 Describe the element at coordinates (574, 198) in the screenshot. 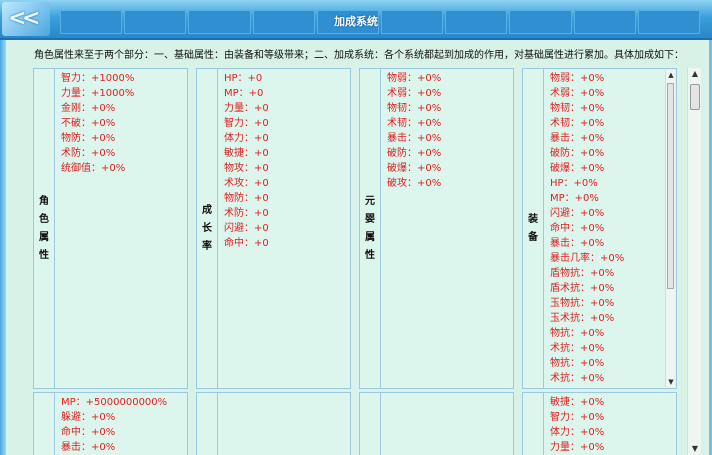

I see `stat-item: MP：+0%` at that location.